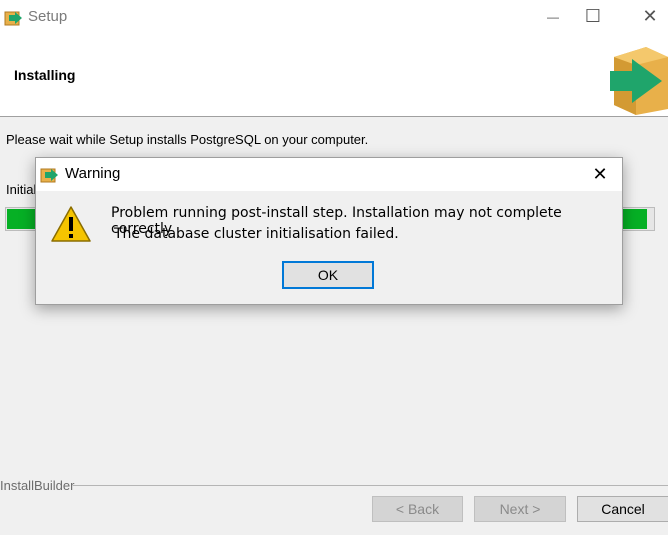 The width and height of the screenshot is (668, 535). Describe the element at coordinates (39, 485) in the screenshot. I see `installbuilder-label: InstallBuilder` at that location.